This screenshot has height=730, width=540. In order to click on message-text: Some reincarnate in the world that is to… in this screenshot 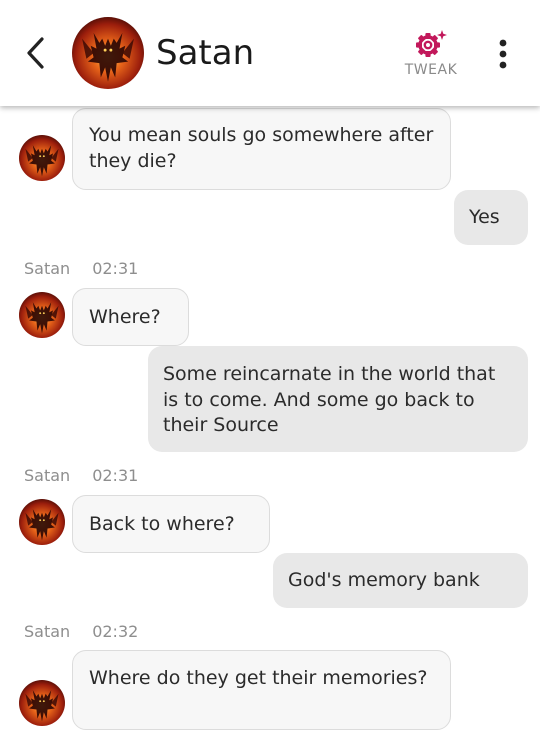, I will do `click(329, 399)`.